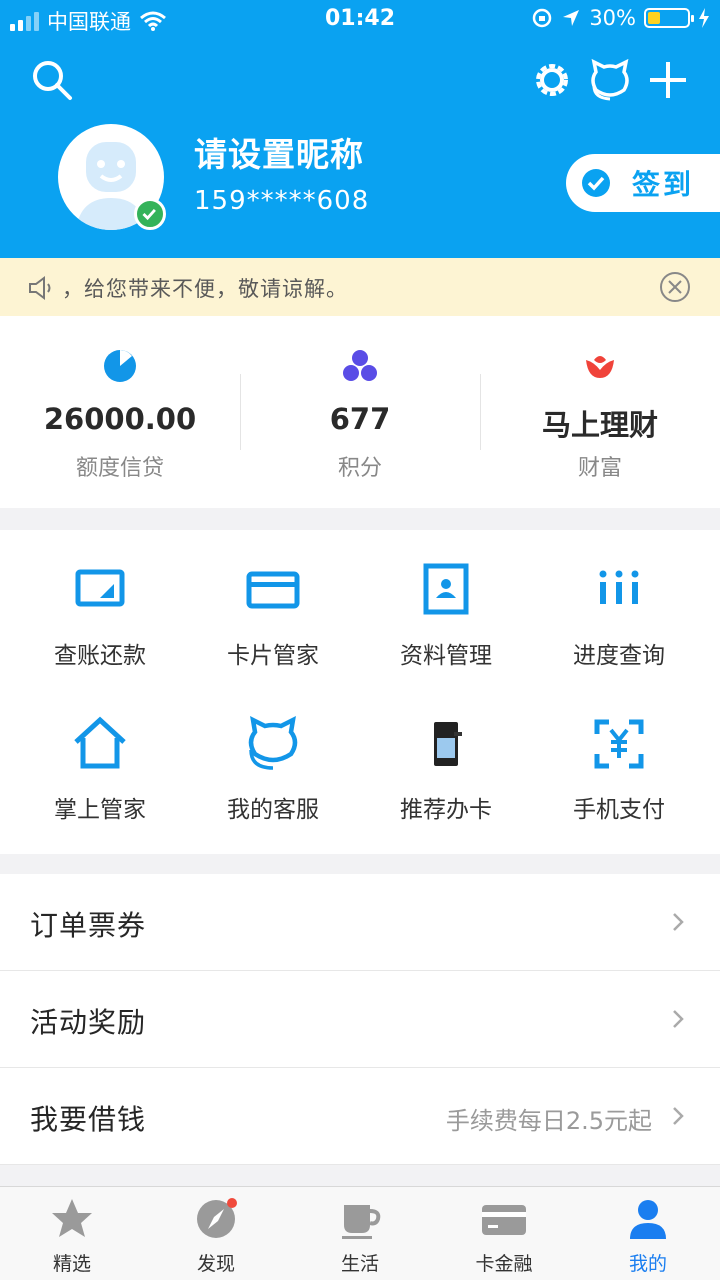  What do you see at coordinates (619, 744) in the screenshot?
I see `scan-pay-icon` at bounding box center [619, 744].